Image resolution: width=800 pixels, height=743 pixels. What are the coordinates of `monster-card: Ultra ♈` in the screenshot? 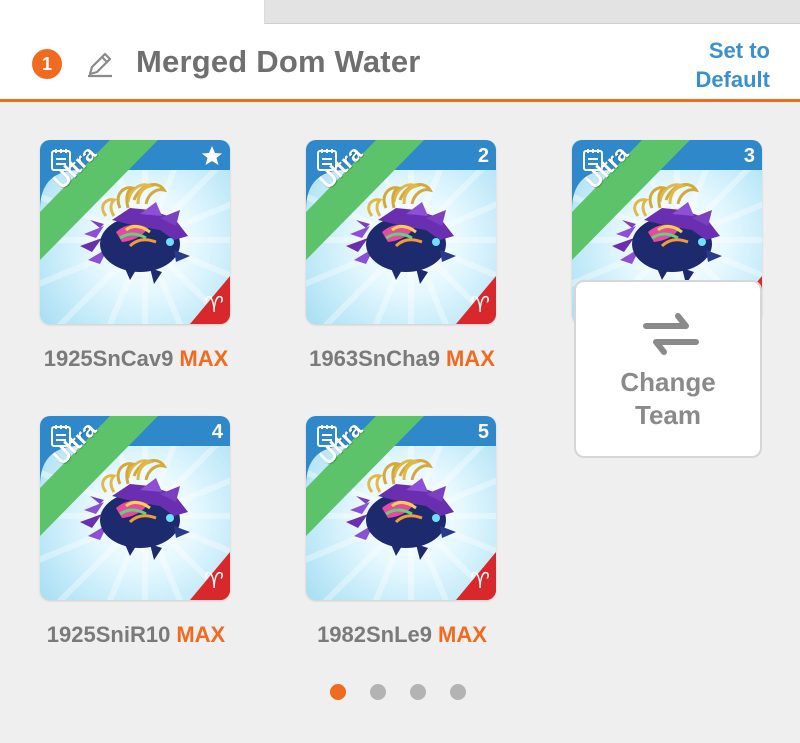 It's located at (135, 232).